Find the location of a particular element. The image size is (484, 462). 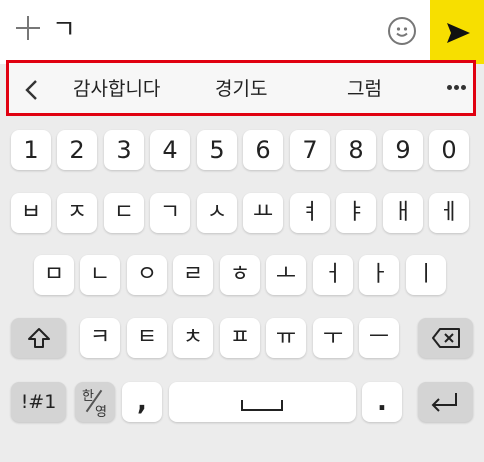

key-4: 4 is located at coordinates (170, 150).